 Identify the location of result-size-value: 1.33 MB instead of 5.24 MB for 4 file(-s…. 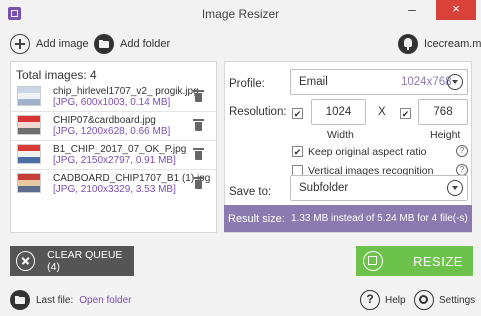
(379, 218).